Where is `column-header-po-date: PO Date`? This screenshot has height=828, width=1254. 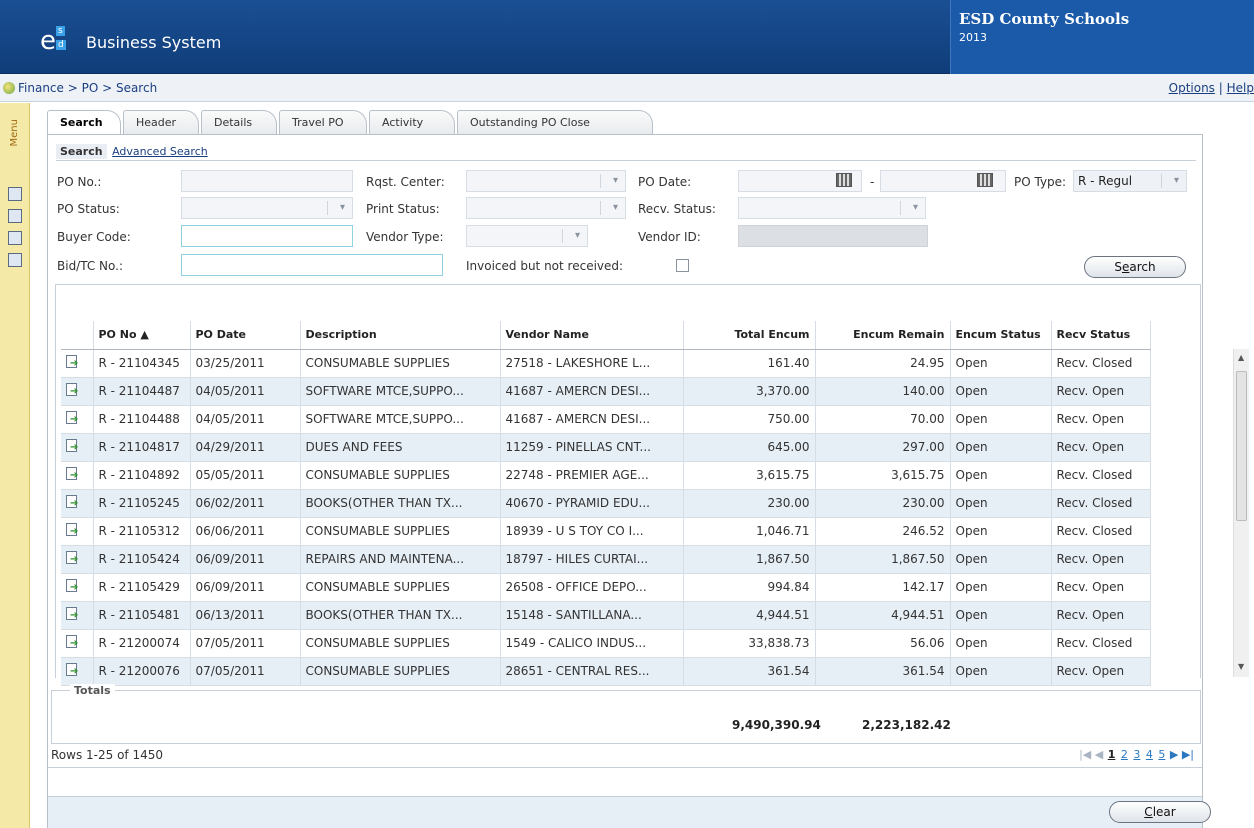
column-header-po-date: PO Date is located at coordinates (245, 335).